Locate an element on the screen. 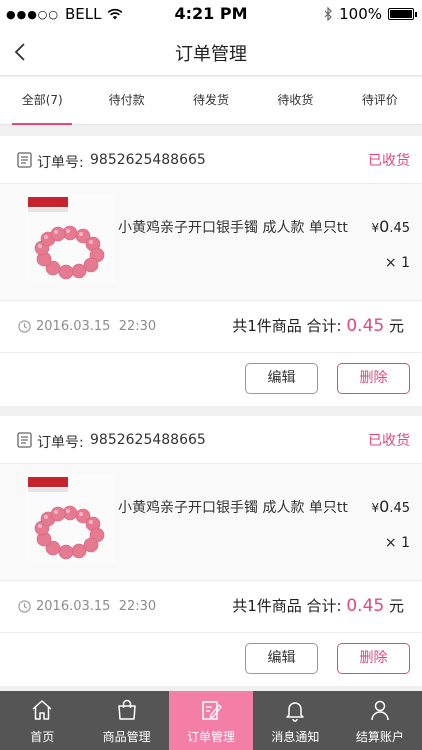 The image size is (422, 750). page-title: 订单管理 is located at coordinates (211, 54).